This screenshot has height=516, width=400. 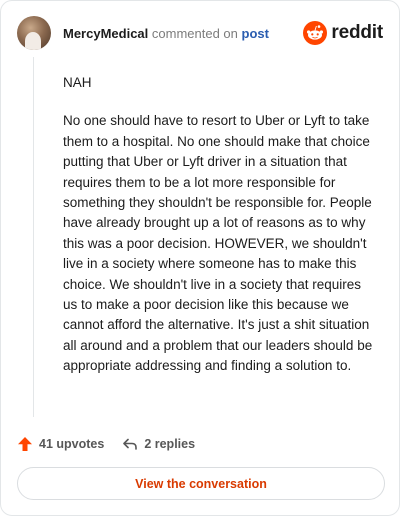 I want to click on username-link: MercyMedical, so click(x=105, y=33).